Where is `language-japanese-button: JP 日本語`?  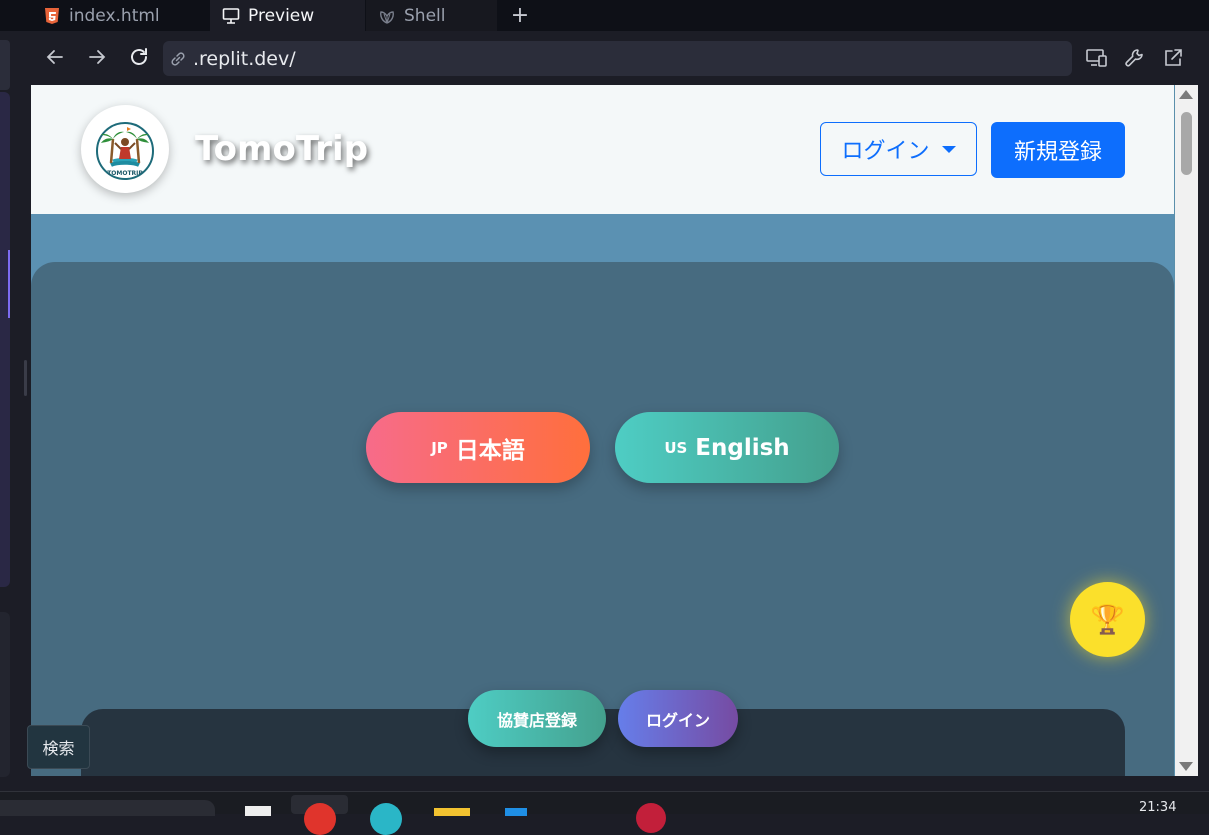
language-japanese-button: JP 日本語 is located at coordinates (478, 447).